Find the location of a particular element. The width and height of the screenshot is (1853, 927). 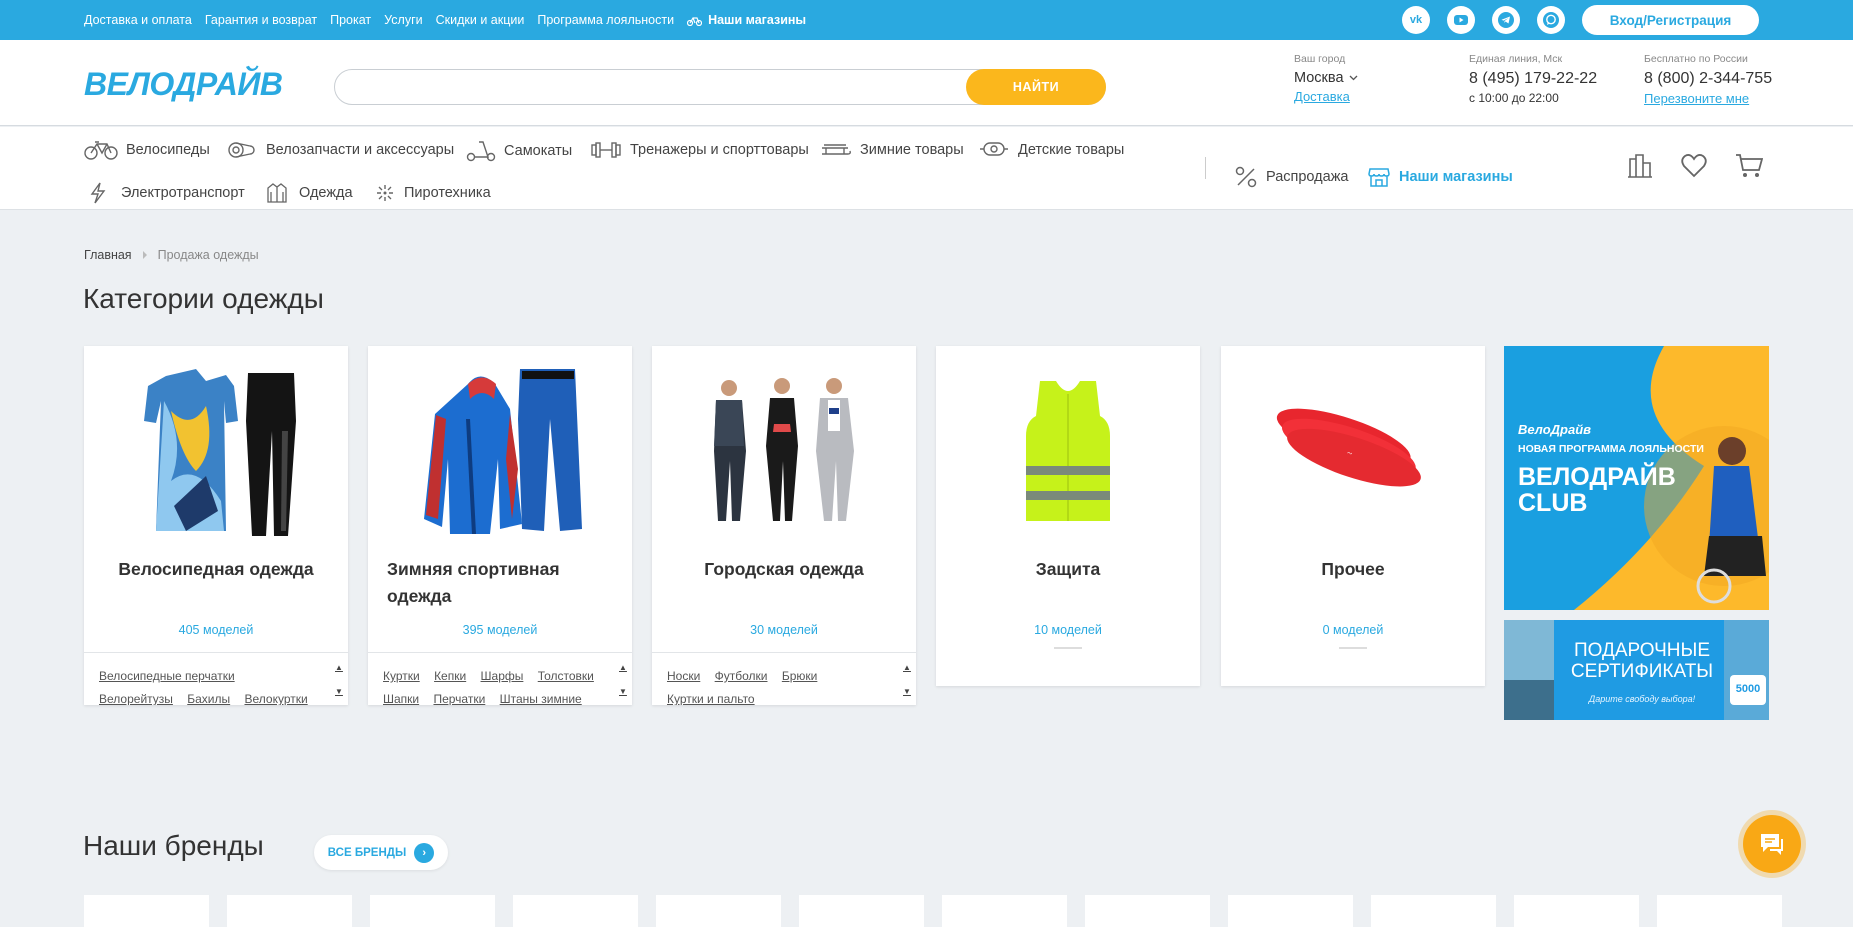

top-link-services: Услуги is located at coordinates (403, 20).